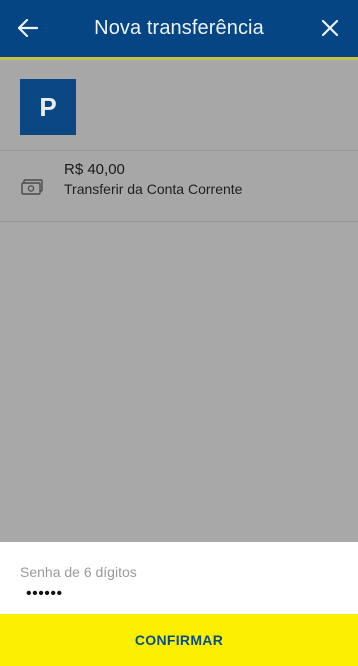 This screenshot has height=666, width=358. Describe the element at coordinates (153, 189) in the screenshot. I see `transfer-source: Transferir da Conta Corrente` at that location.